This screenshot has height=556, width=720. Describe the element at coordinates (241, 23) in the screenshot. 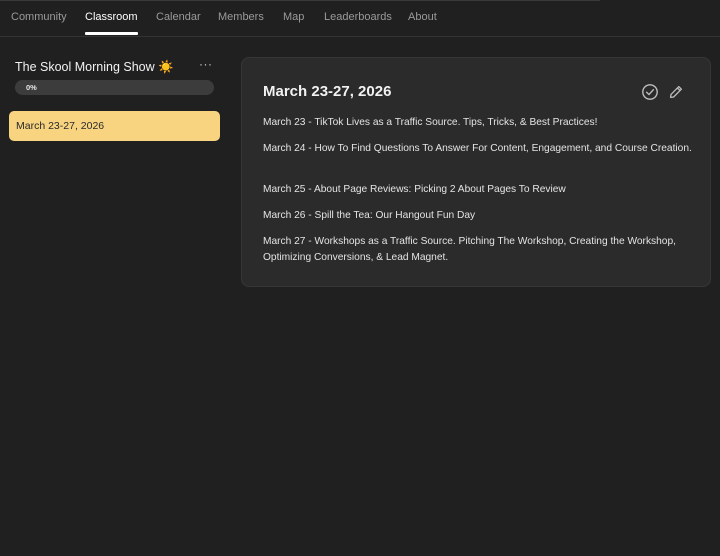

I see `tab-members: Members` at that location.